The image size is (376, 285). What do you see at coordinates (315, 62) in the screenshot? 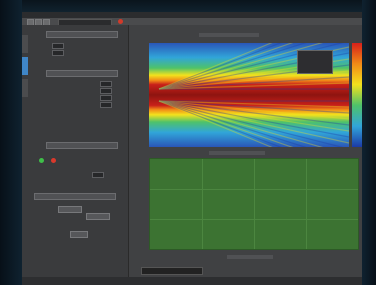
I see `plot-legend-box` at bounding box center [315, 62].